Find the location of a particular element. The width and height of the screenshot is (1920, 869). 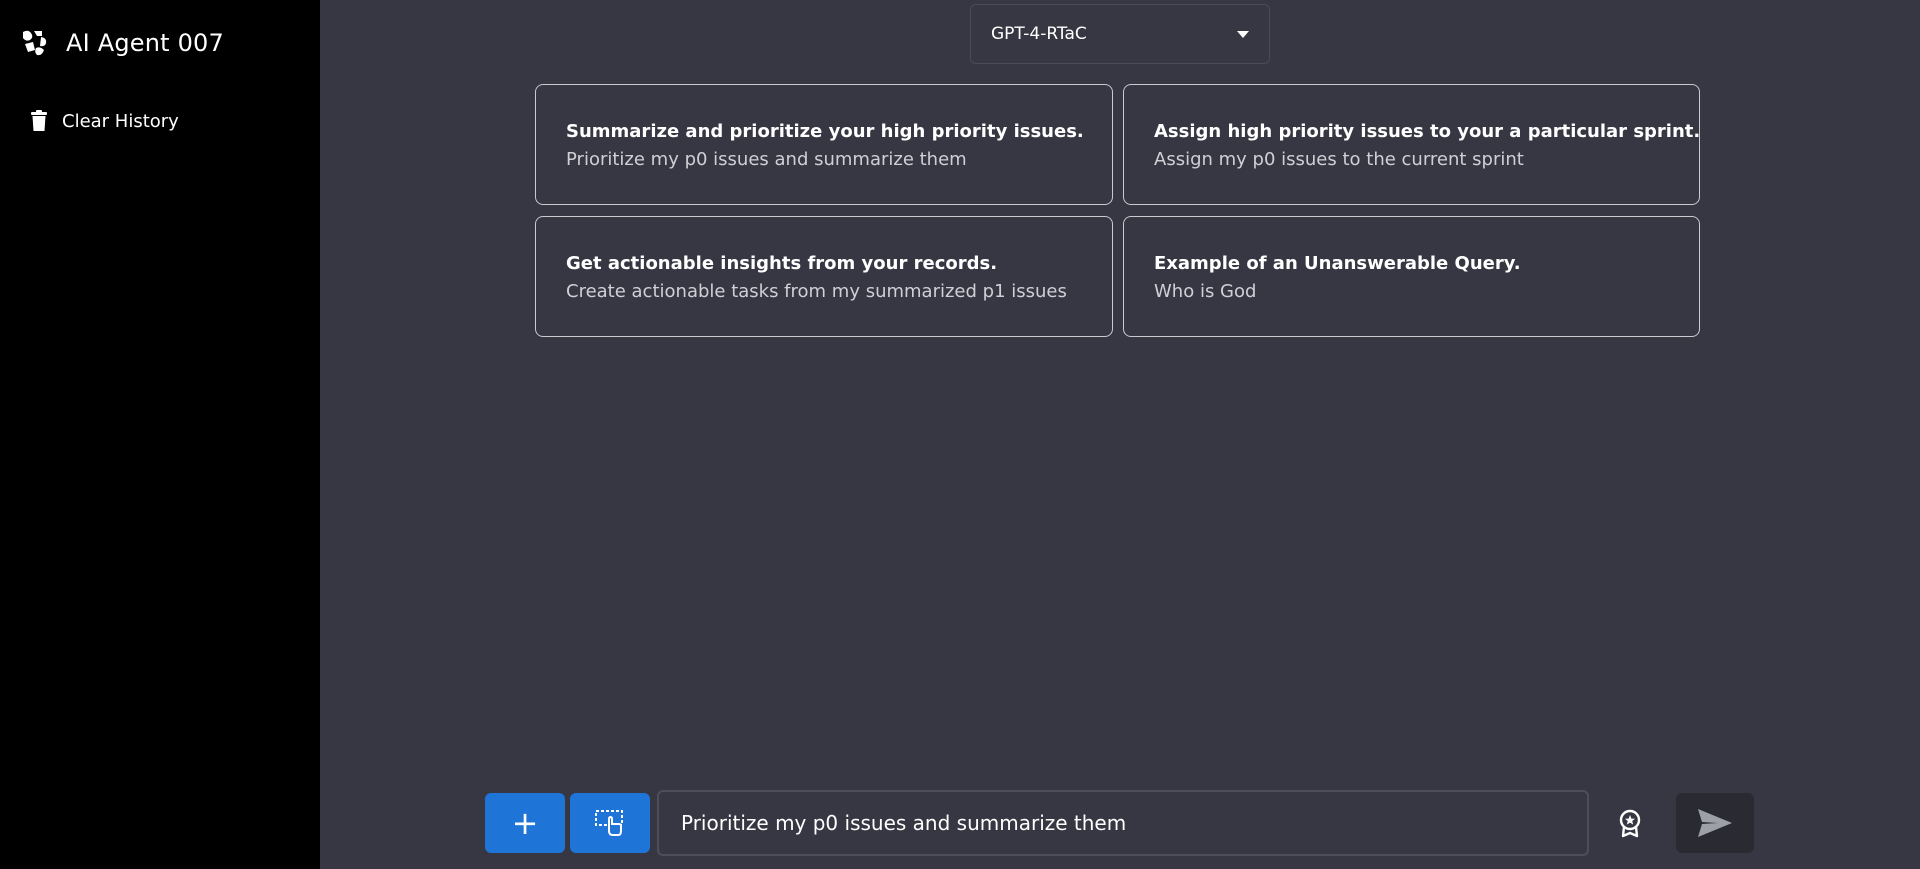

add-button: + is located at coordinates (525, 823).